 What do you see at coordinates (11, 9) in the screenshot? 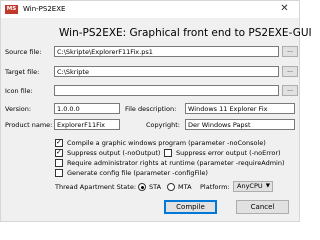
I see `app-logo-icon: MS` at bounding box center [11, 9].